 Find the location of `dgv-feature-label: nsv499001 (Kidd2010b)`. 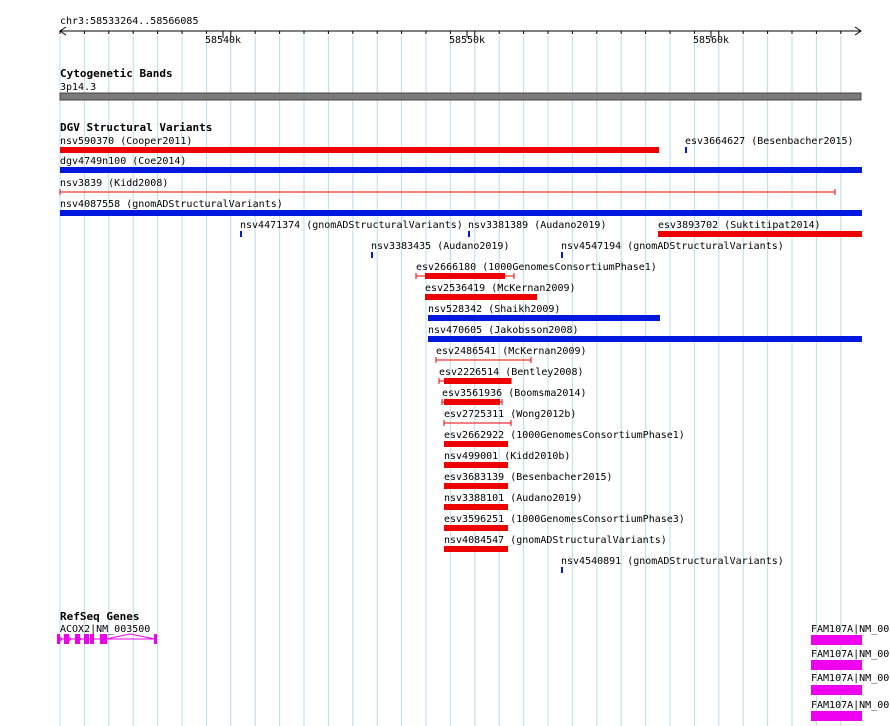

dgv-feature-label: nsv499001 (Kidd2010b) is located at coordinates (507, 456).